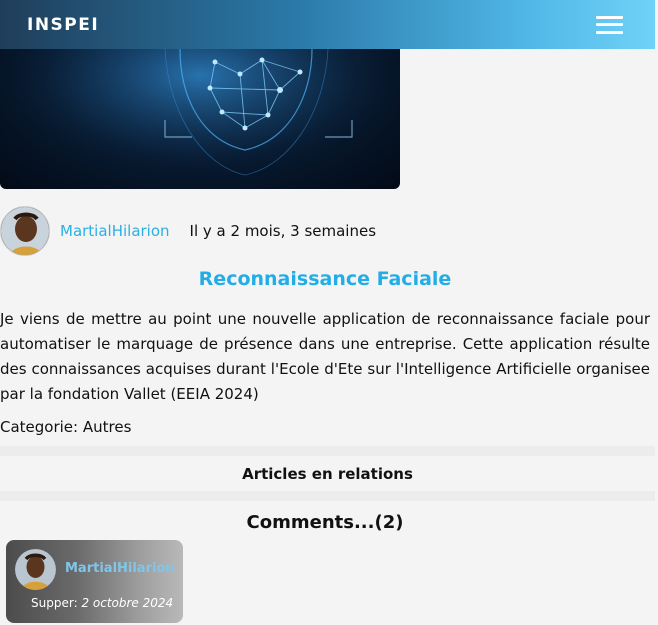 The height and width of the screenshot is (625, 658). Describe the element at coordinates (63, 25) in the screenshot. I see `brand-logo: INSPEI` at that location.